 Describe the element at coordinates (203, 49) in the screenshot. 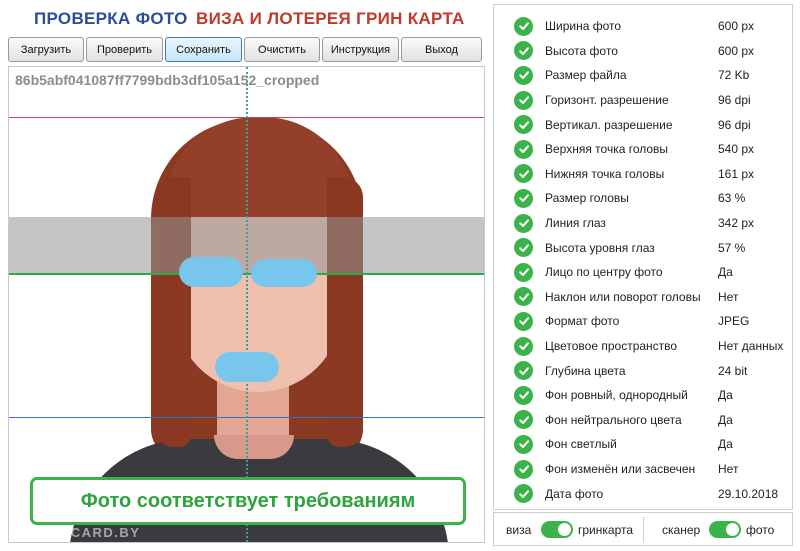

I see `save-button: Сохранить` at that location.